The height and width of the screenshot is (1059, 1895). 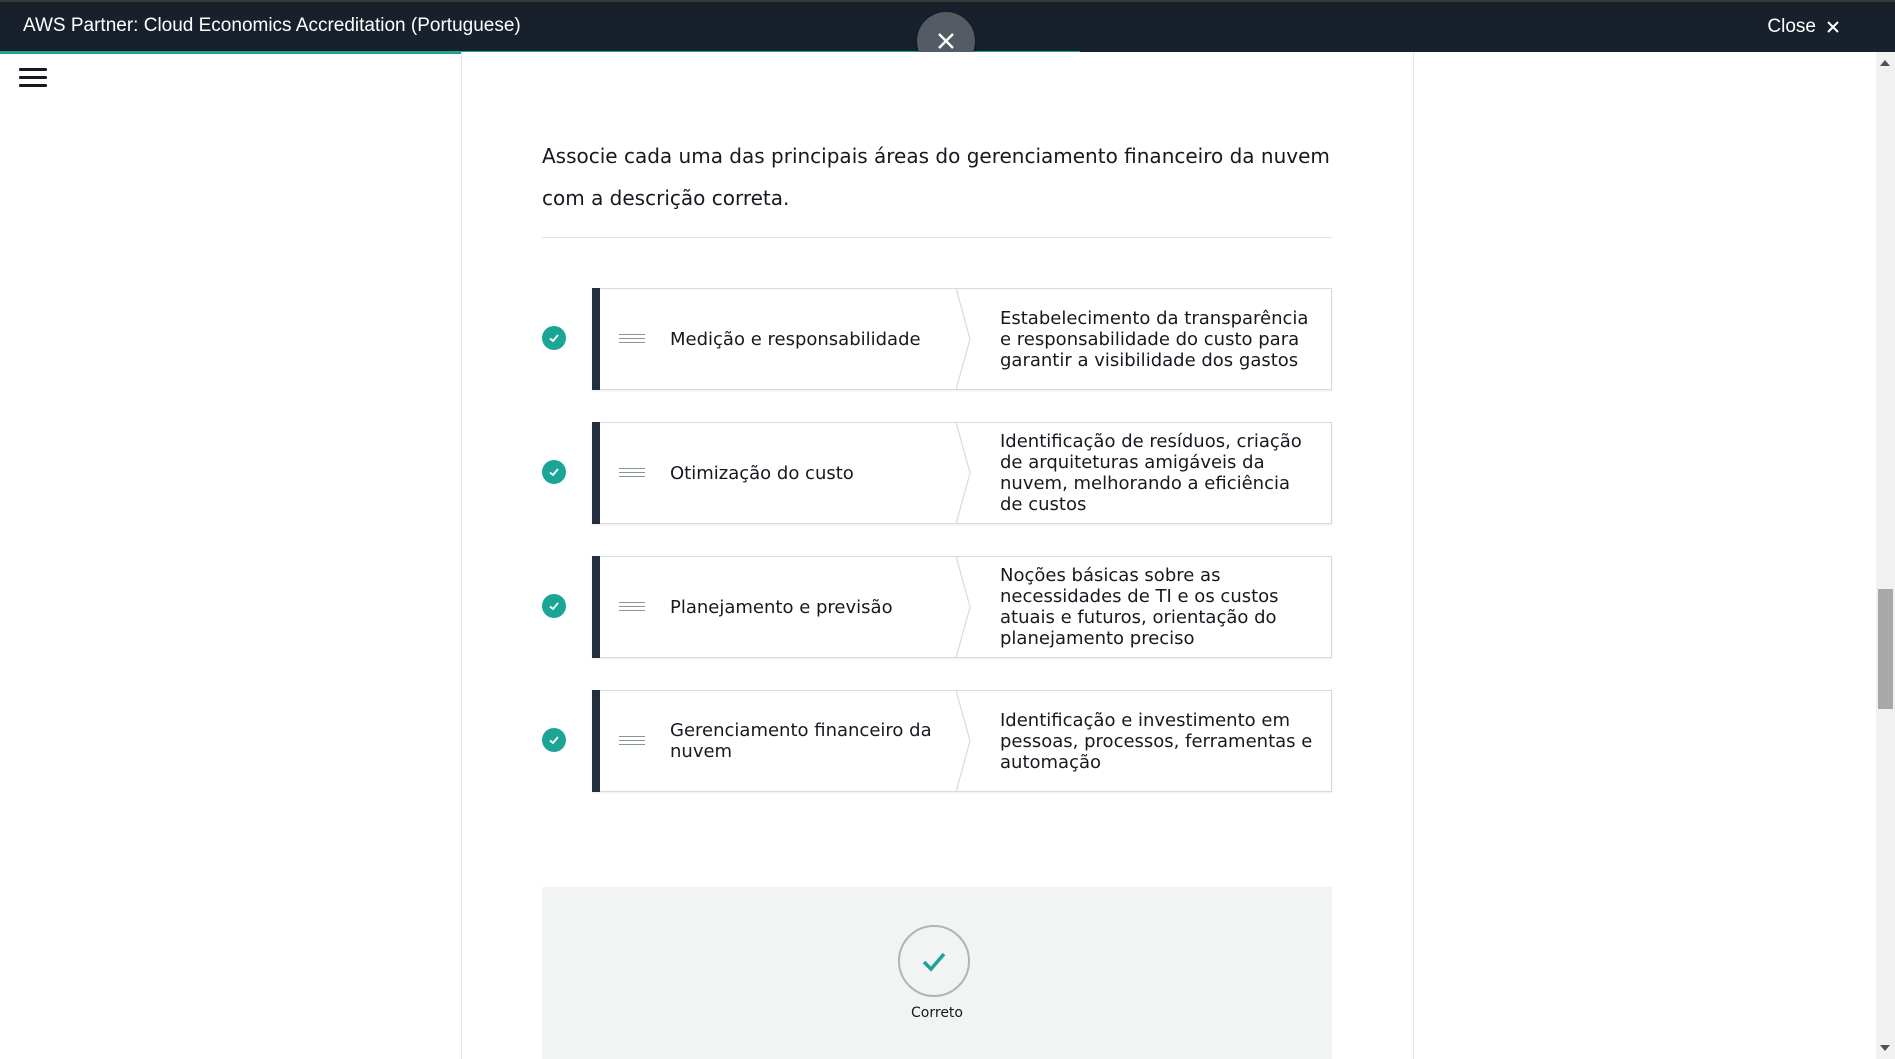 I want to click on close-label: Close, so click(x=1791, y=26).